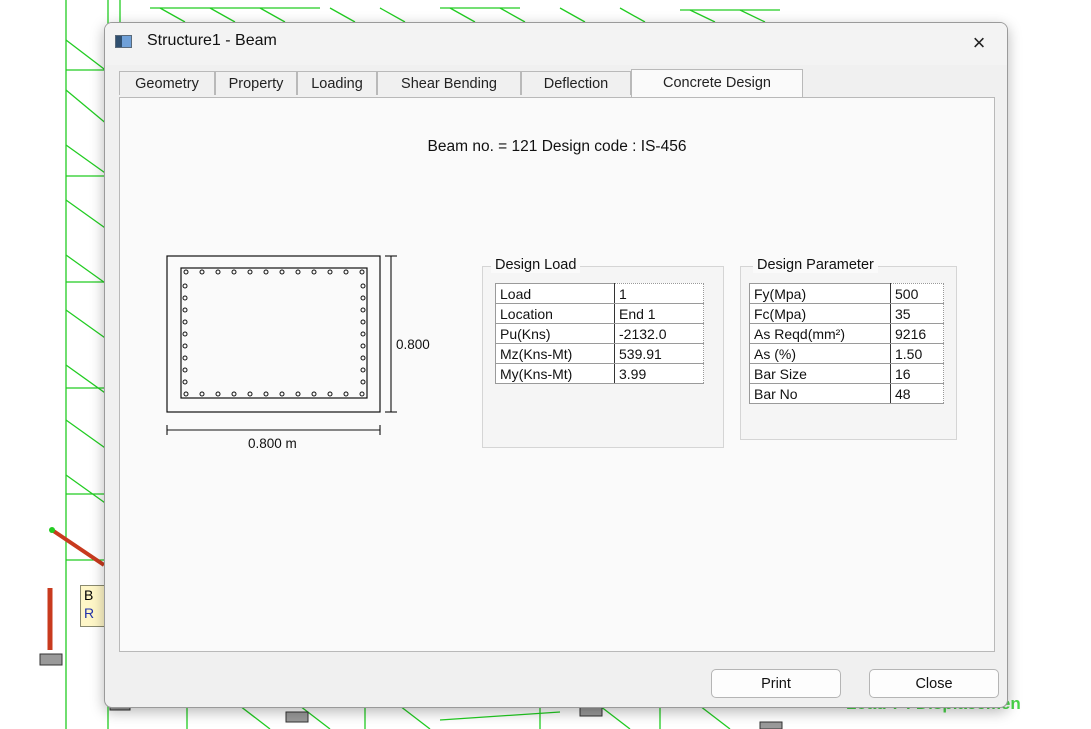 This screenshot has height=729, width=1091. What do you see at coordinates (659, 353) in the screenshot?
I see `row-value: 539.91` at bounding box center [659, 353].